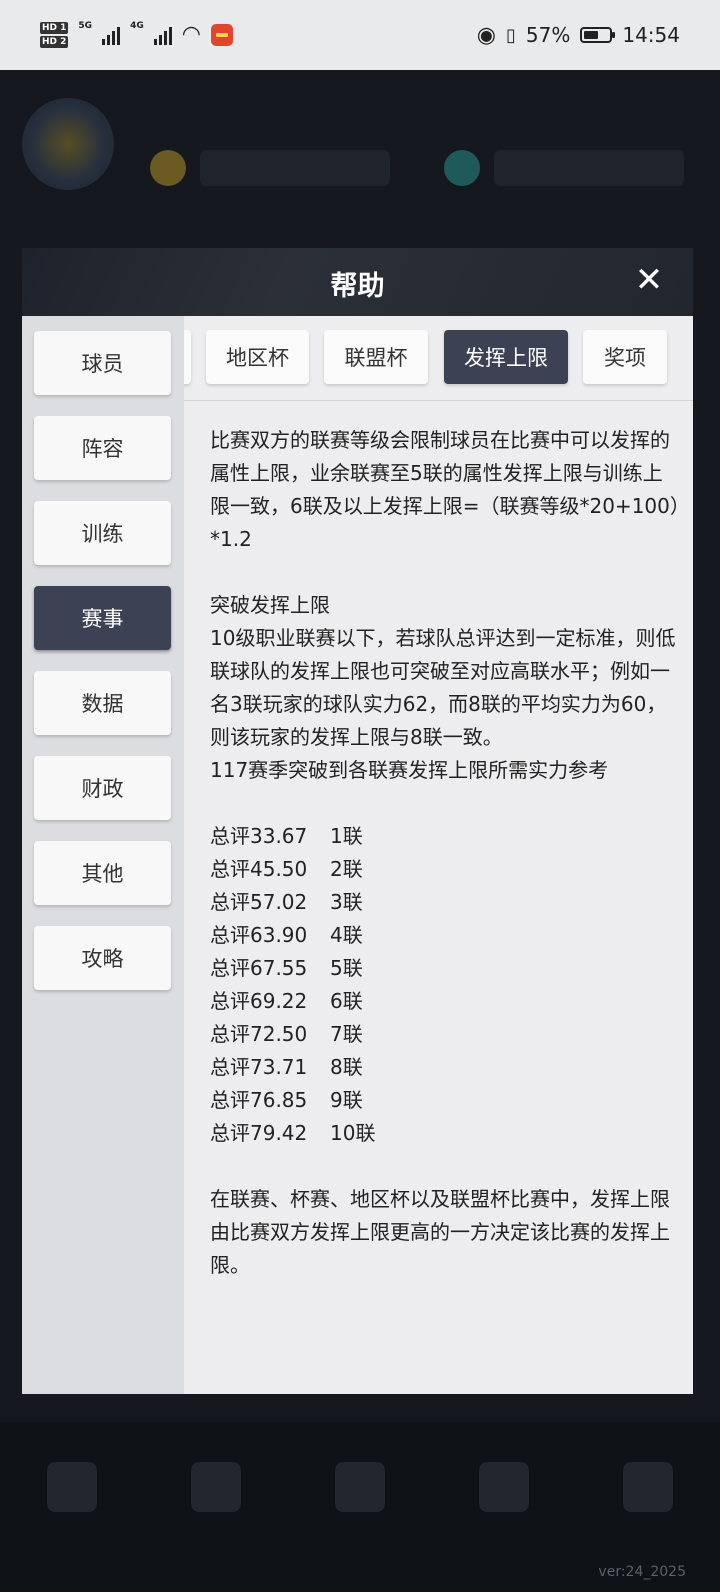 The height and width of the screenshot is (1592, 720). Describe the element at coordinates (346, 968) in the screenshot. I see `league-cell: 5联` at that location.